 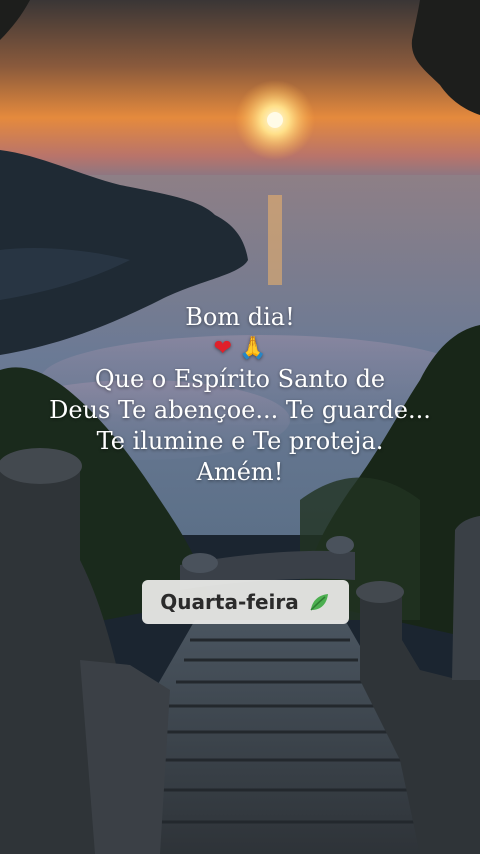 What do you see at coordinates (223, 348) in the screenshot?
I see `heart-icon: ❤` at bounding box center [223, 348].